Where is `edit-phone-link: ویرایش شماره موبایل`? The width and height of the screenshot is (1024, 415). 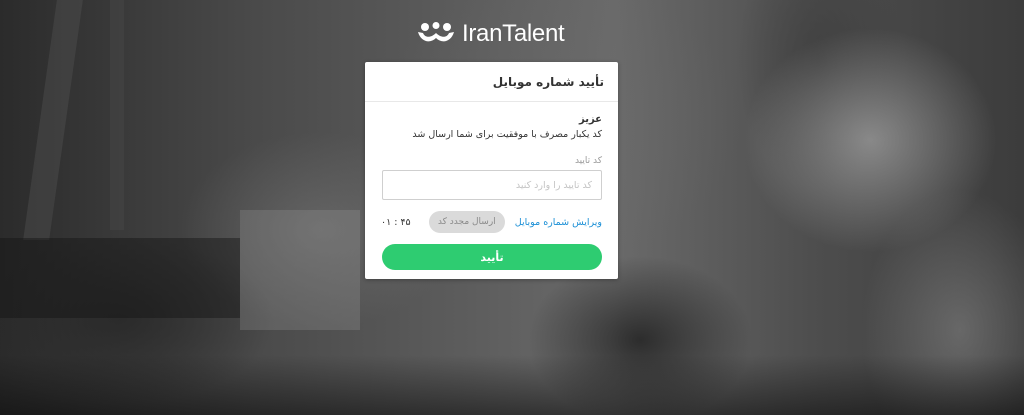
edit-phone-link: ویرایش شماره موبایل is located at coordinates (558, 222).